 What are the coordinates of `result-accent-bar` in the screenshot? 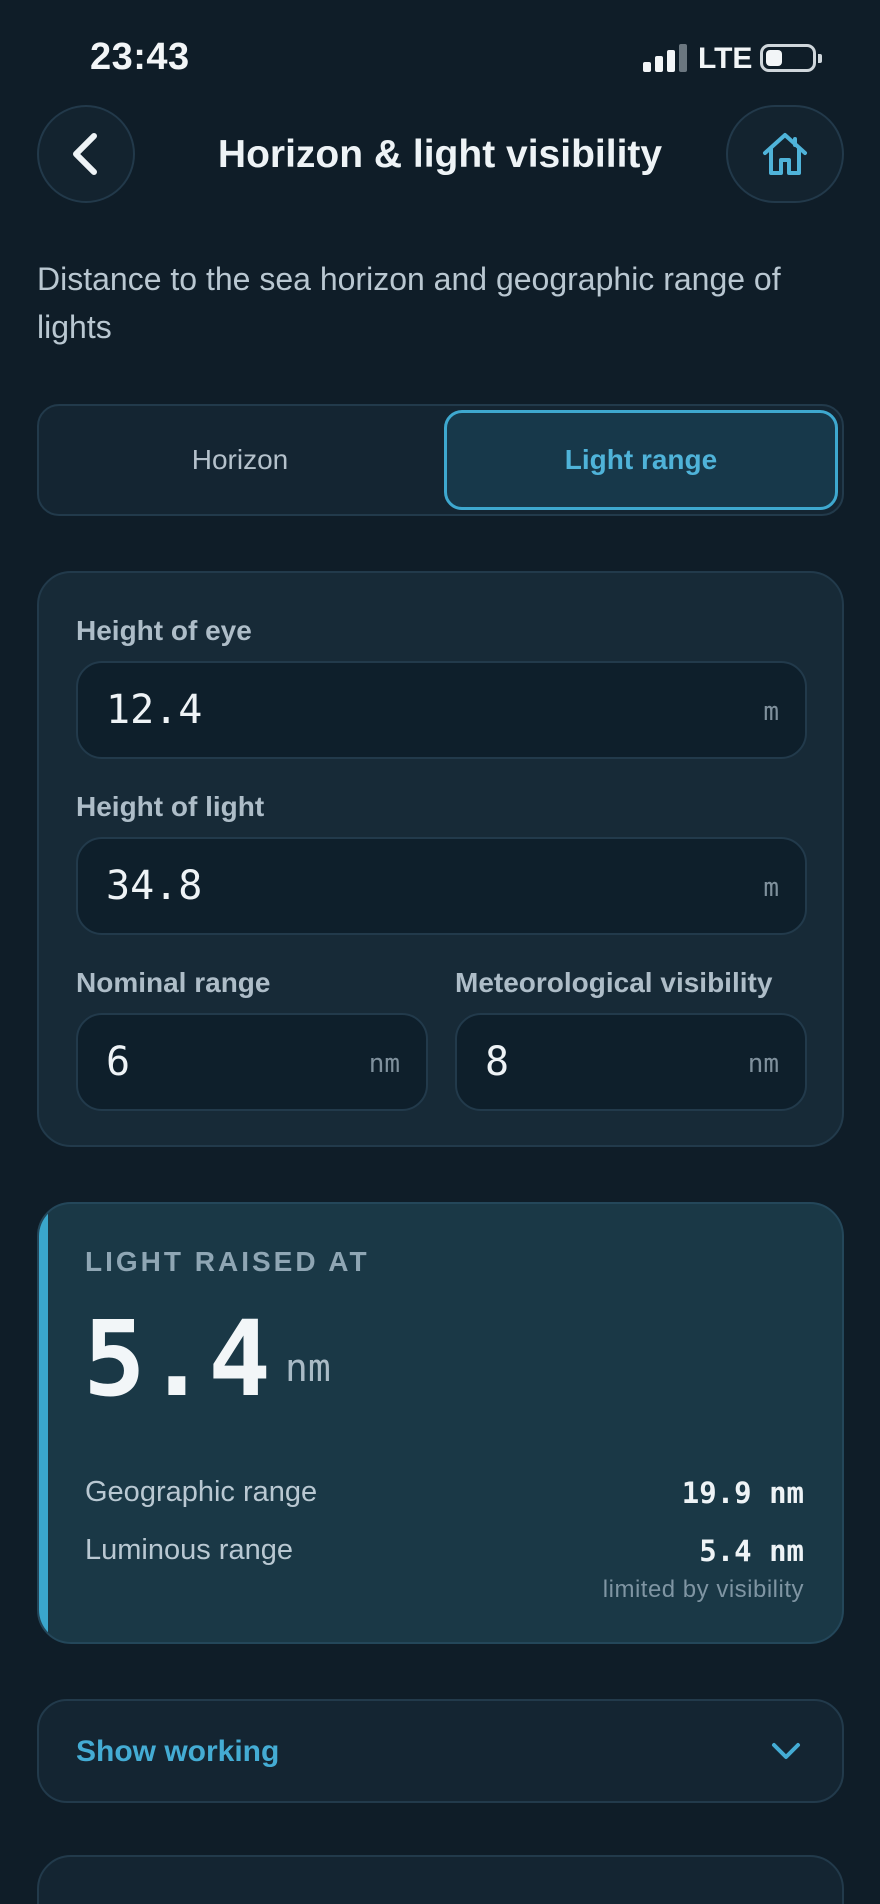 It's located at (43, 1423).